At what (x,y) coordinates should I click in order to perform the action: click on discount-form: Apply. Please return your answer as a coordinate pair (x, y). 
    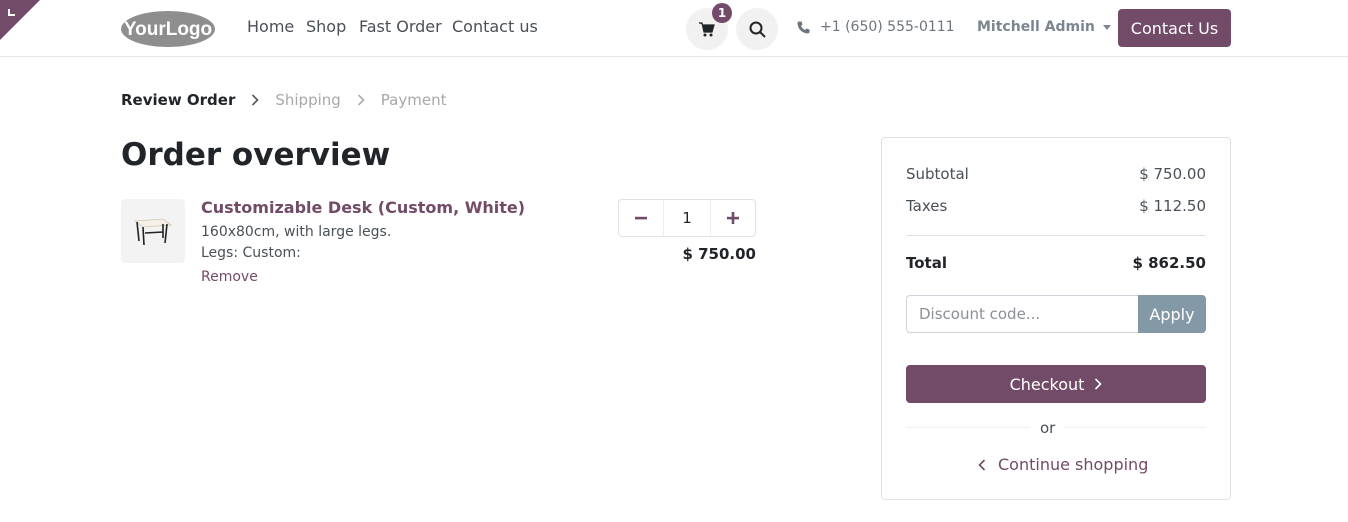
    Looking at the image, I should click on (1056, 314).